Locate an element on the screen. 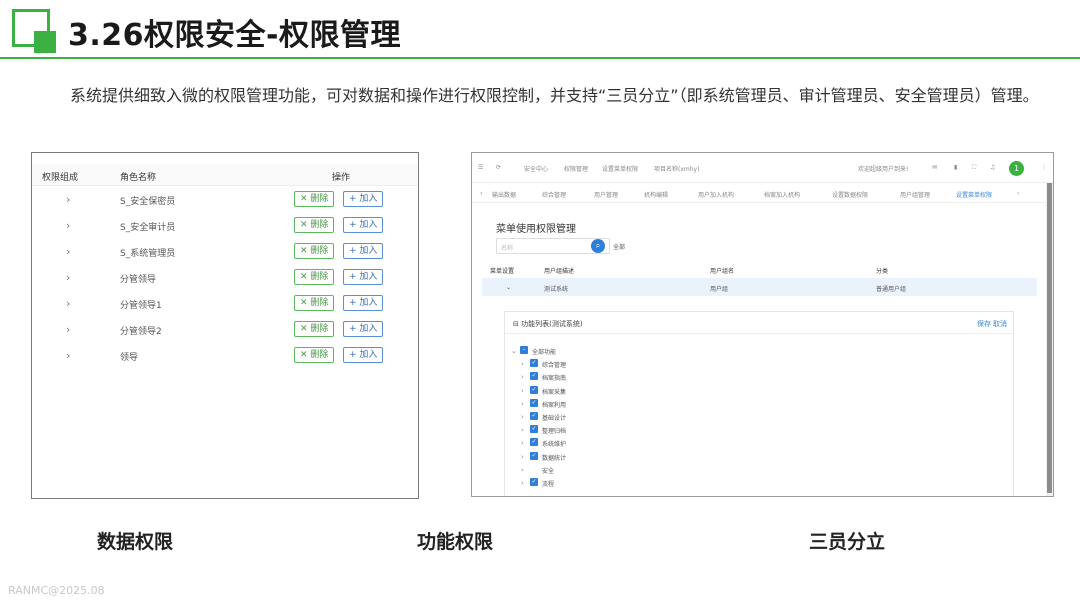  search-icon: ⌕ is located at coordinates (598, 246).